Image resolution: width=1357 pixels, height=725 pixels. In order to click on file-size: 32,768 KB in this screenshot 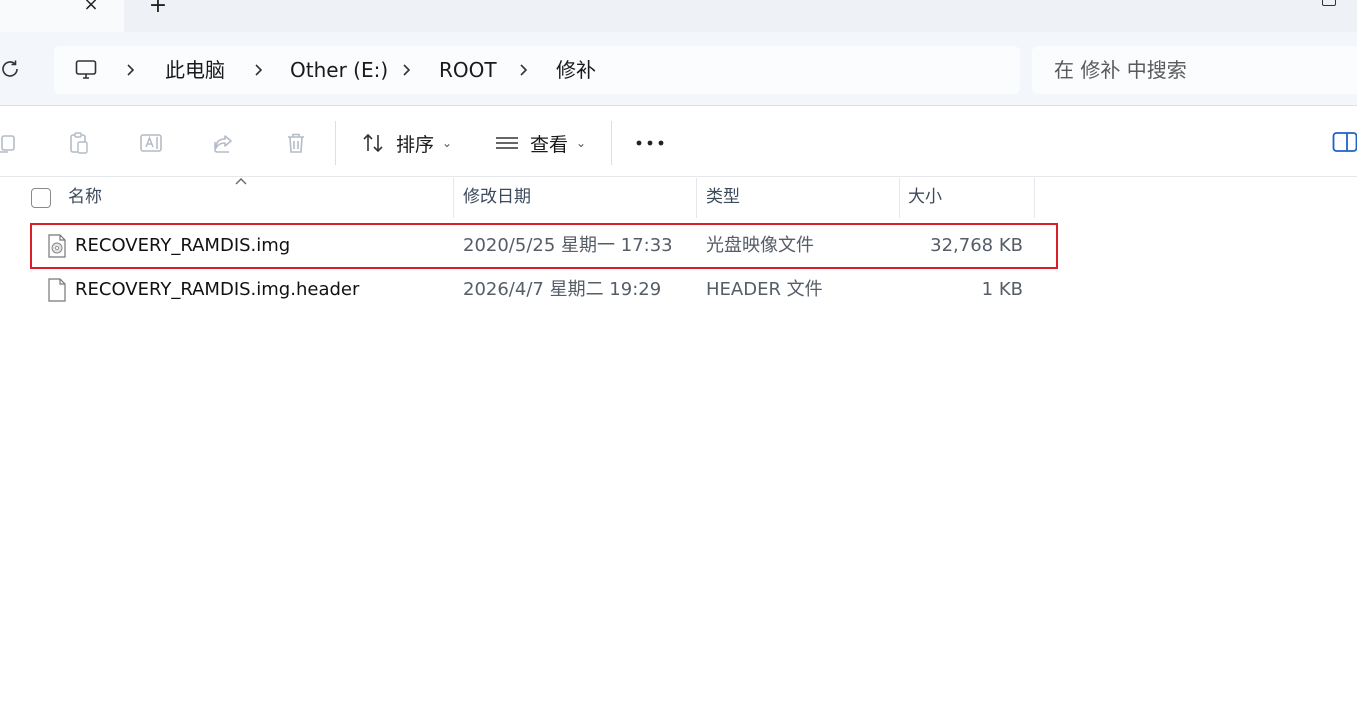, I will do `click(976, 245)`.